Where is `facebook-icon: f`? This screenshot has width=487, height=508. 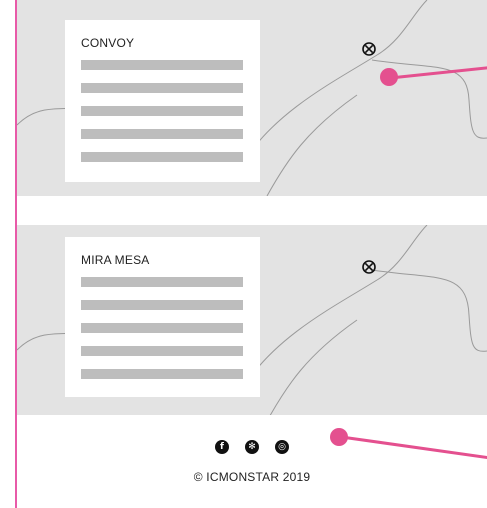
facebook-icon: f is located at coordinates (222, 447).